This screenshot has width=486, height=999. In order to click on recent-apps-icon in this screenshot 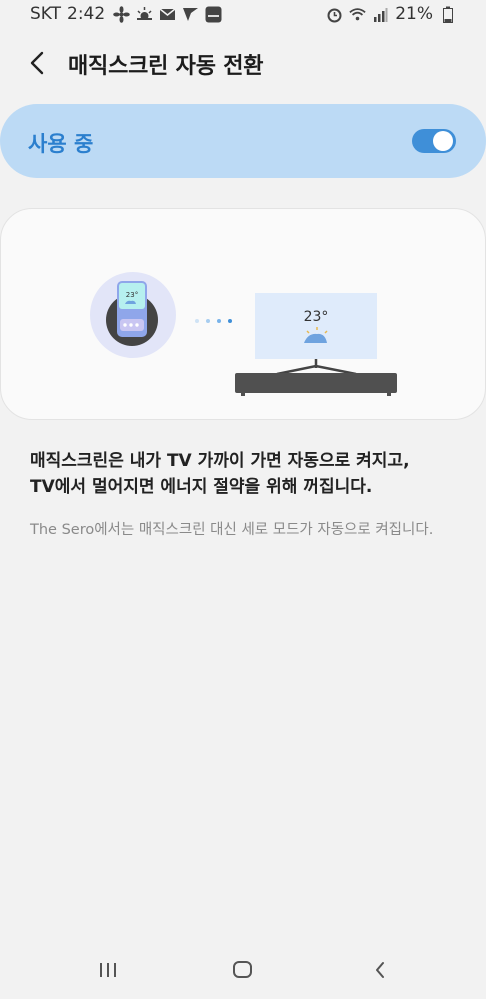, I will do `click(108, 970)`.